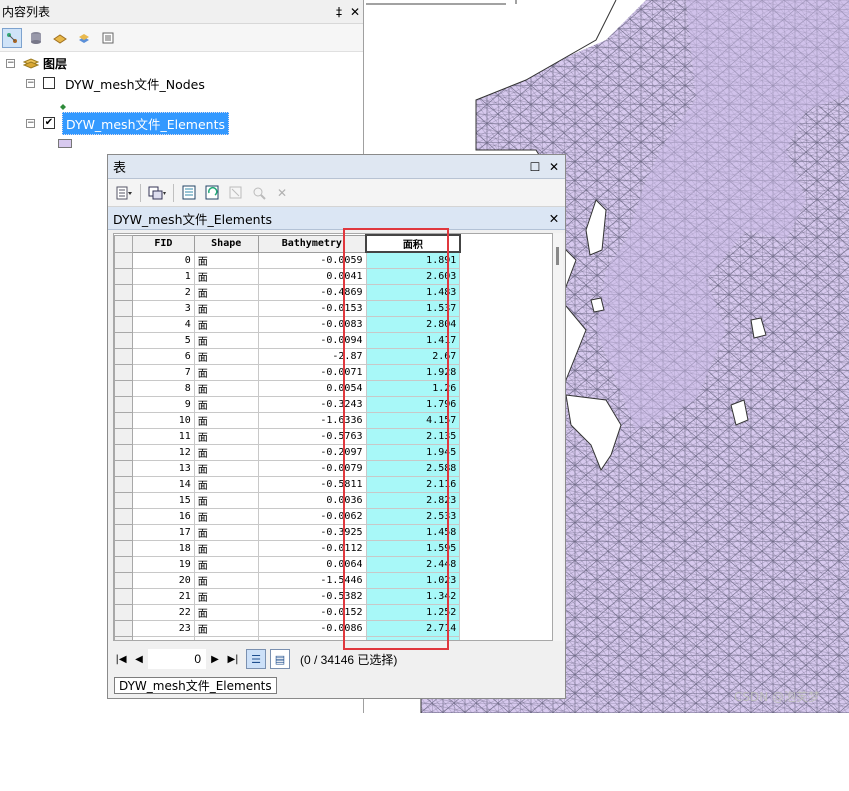 The height and width of the screenshot is (791, 849). Describe the element at coordinates (163, 372) in the screenshot. I see `cell-fid: 7` at that location.